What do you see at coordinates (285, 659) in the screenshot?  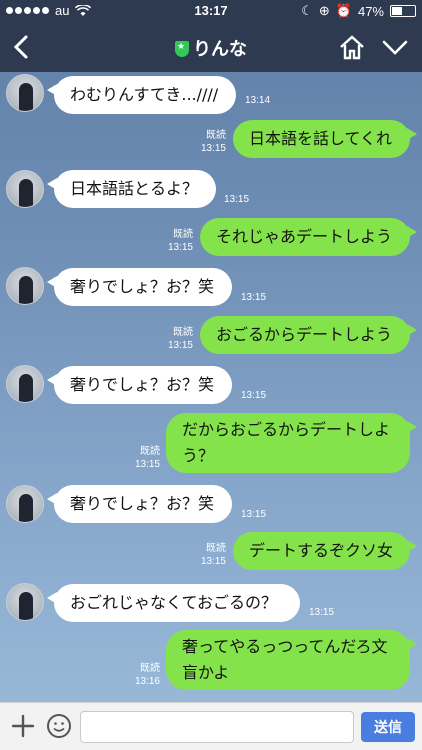 I see `message-text: 奢ってやるっつってんだろ文盲かよ` at bounding box center [285, 659].